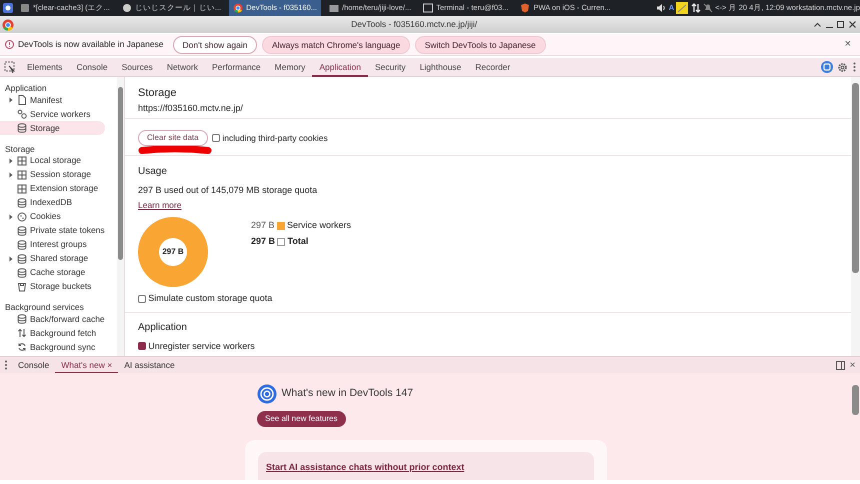  What do you see at coordinates (817, 24) in the screenshot?
I see `collapse-icon` at bounding box center [817, 24].